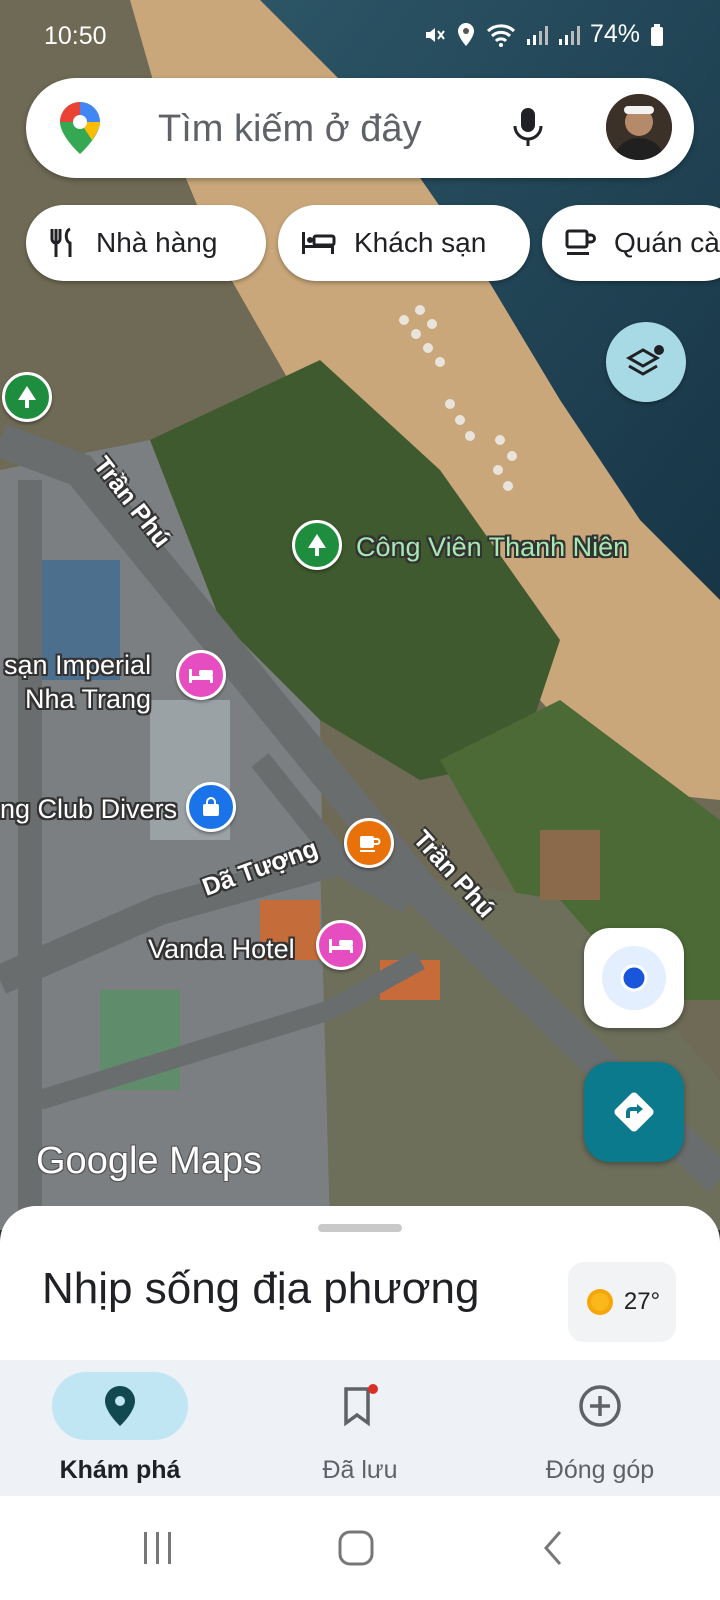 This screenshot has width=720, height=1600. Describe the element at coordinates (528, 128) in the screenshot. I see `microphone-icon` at that location.